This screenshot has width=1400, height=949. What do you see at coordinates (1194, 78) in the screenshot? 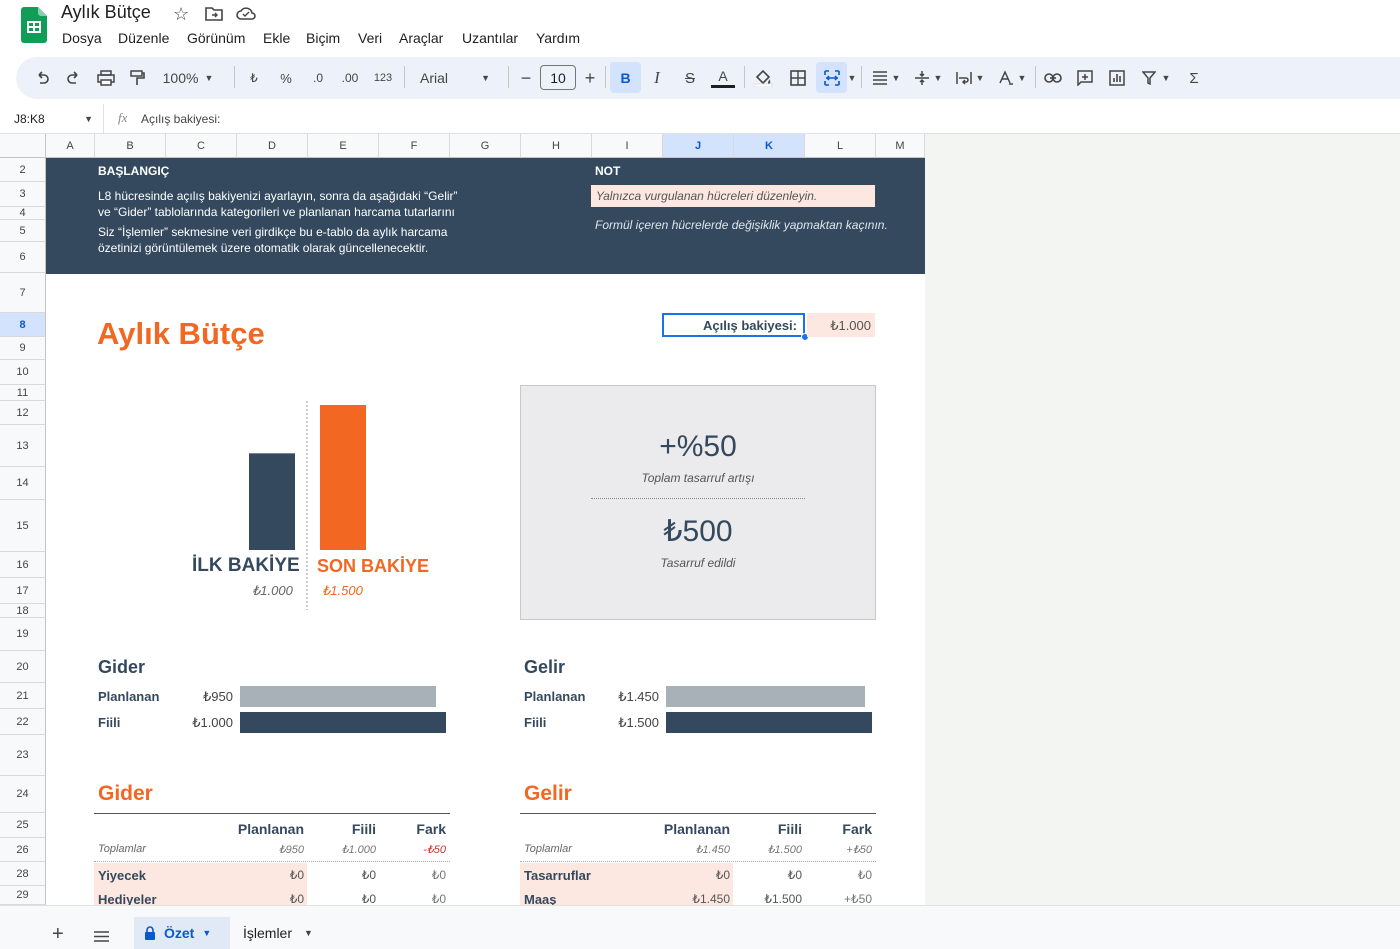
I see `functions-icon: Σ` at bounding box center [1194, 78].